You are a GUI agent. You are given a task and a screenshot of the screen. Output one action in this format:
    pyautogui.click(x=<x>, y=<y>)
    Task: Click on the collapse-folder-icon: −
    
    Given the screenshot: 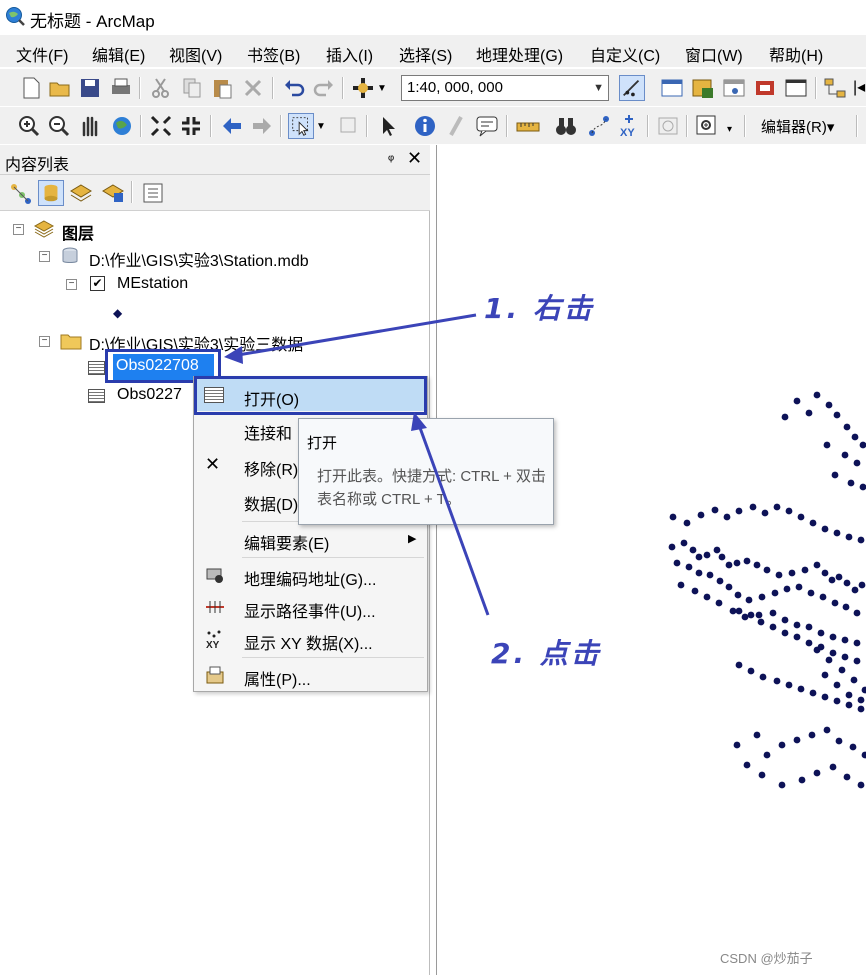 What is the action you would take?
    pyautogui.click(x=44, y=341)
    